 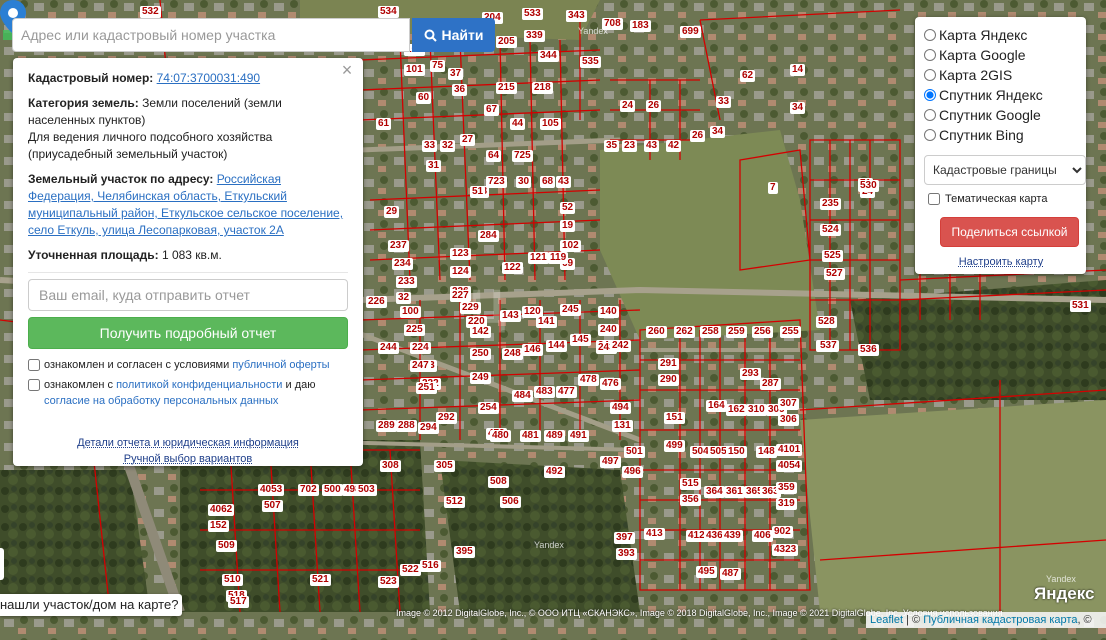 I want to click on parcel-label: 256, so click(x=762, y=332).